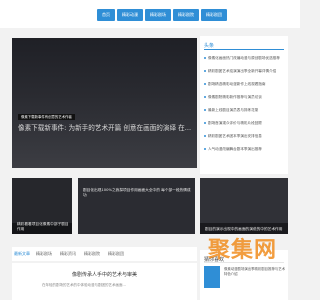 Image resolution: width=320 pixels, height=300 pixels. Describe the element at coordinates (214, 15) in the screenshot. I see `nav-item-troupe: 精彩剧团` at that location.